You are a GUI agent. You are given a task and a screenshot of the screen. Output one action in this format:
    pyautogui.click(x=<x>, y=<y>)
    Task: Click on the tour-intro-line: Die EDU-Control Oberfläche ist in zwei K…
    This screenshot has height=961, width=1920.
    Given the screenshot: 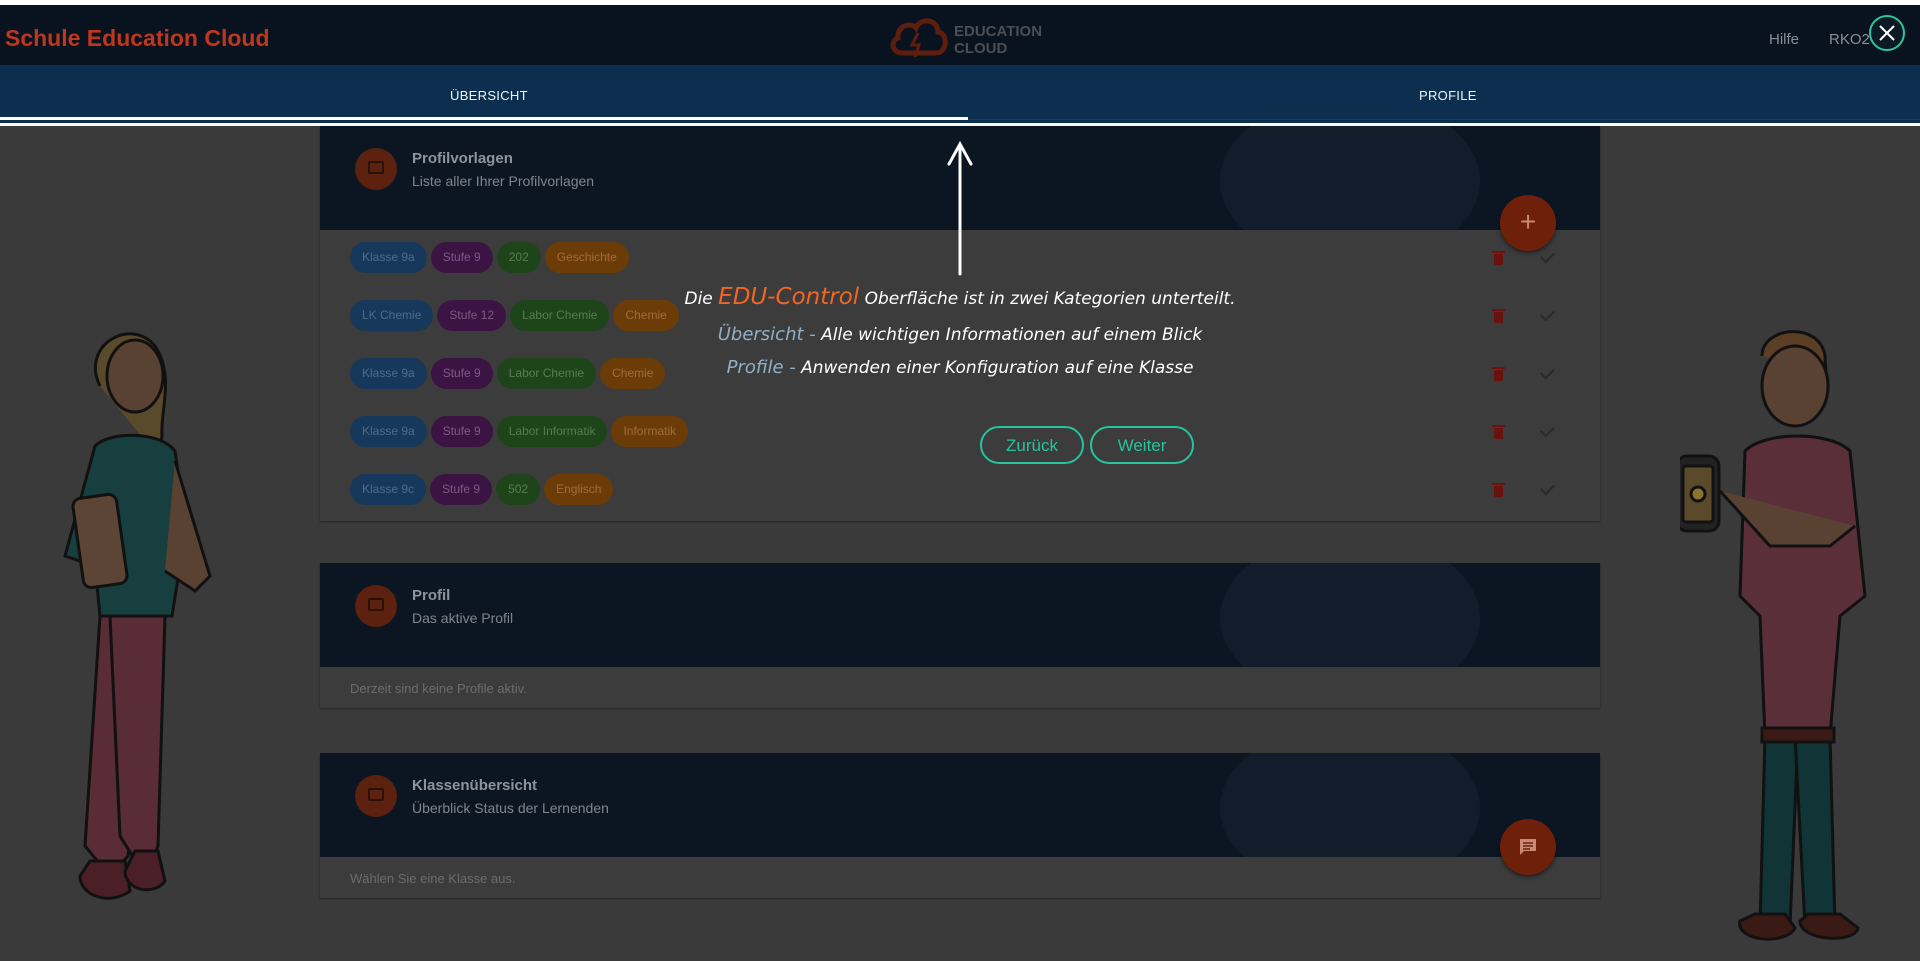 What is the action you would take?
    pyautogui.click(x=960, y=297)
    